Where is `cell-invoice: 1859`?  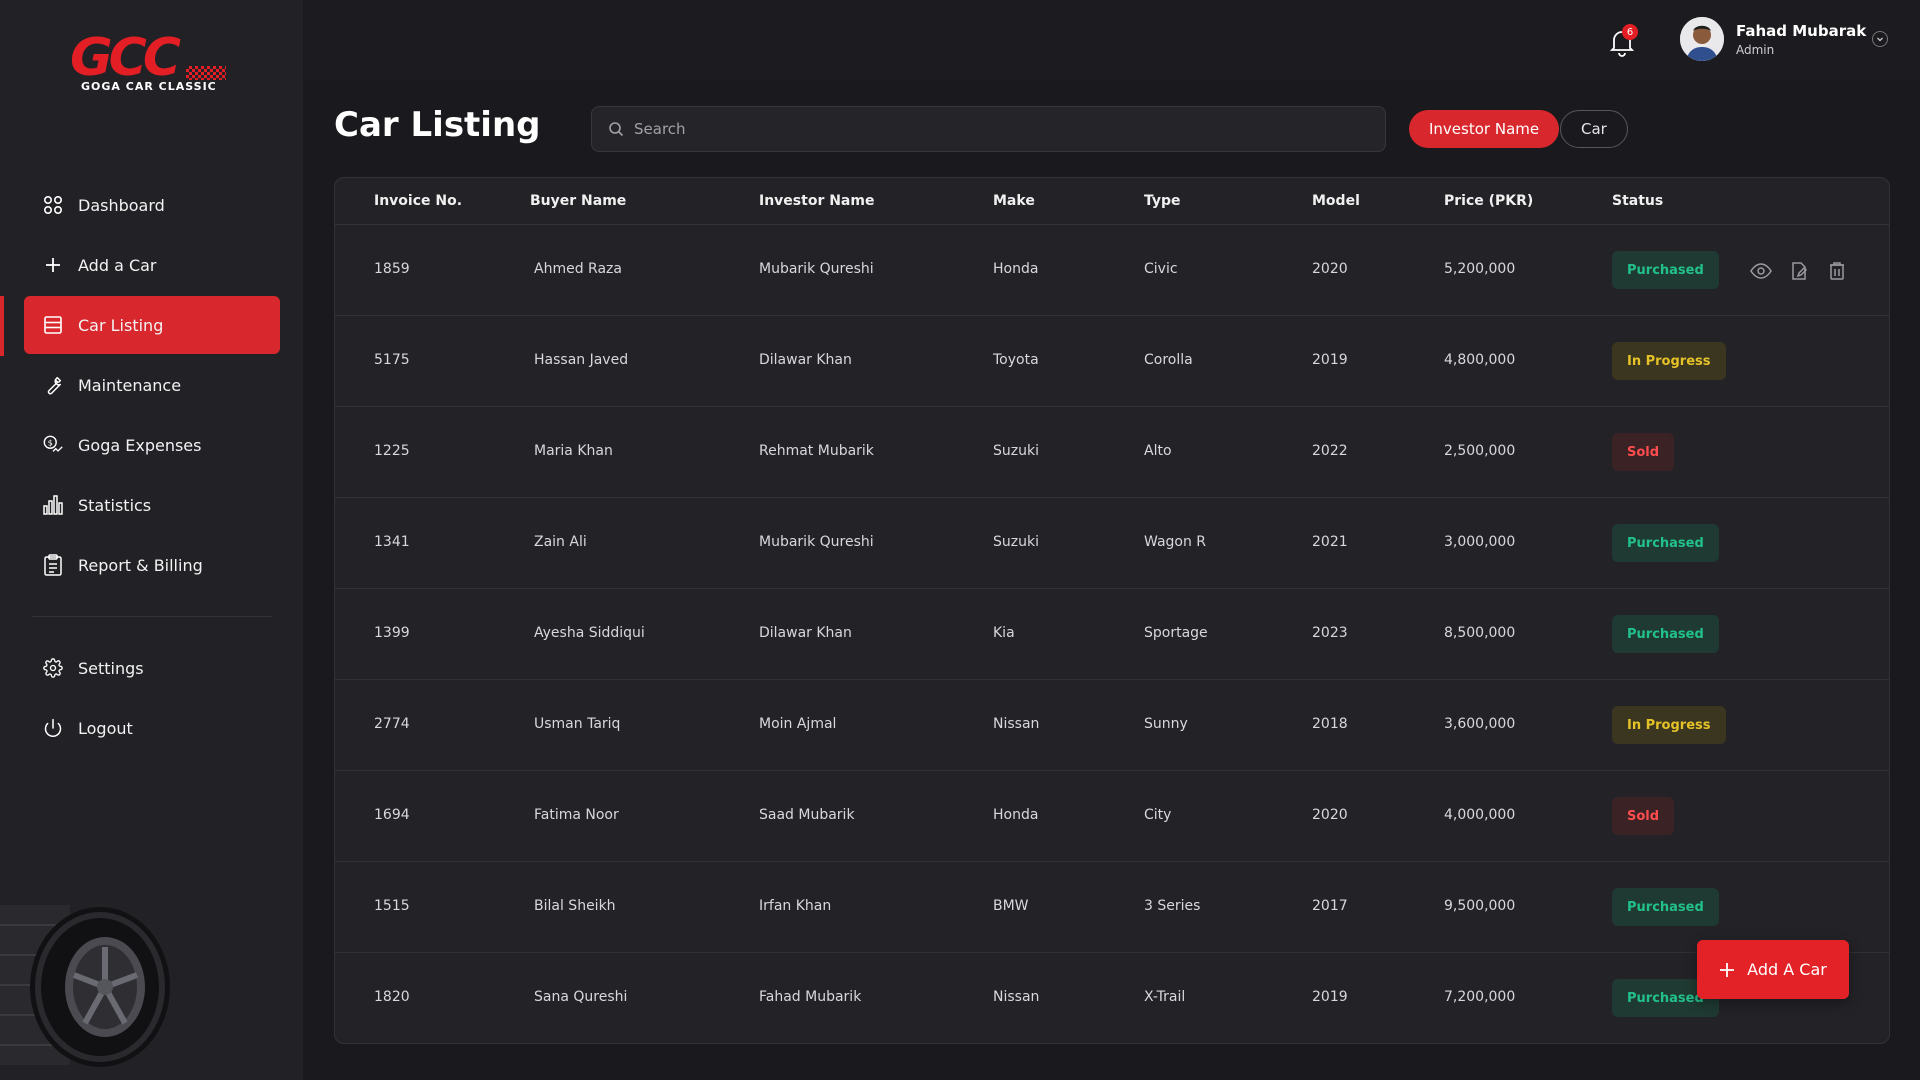 cell-invoice: 1859 is located at coordinates (392, 269).